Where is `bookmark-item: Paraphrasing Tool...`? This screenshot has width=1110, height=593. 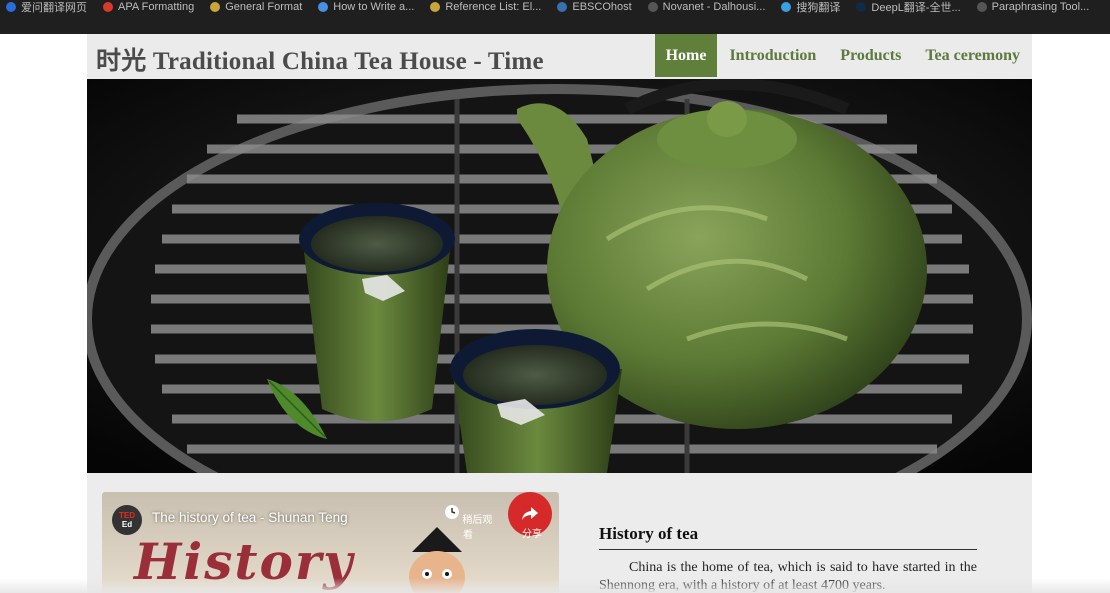 bookmark-item: Paraphrasing Tool... is located at coordinates (1033, 7).